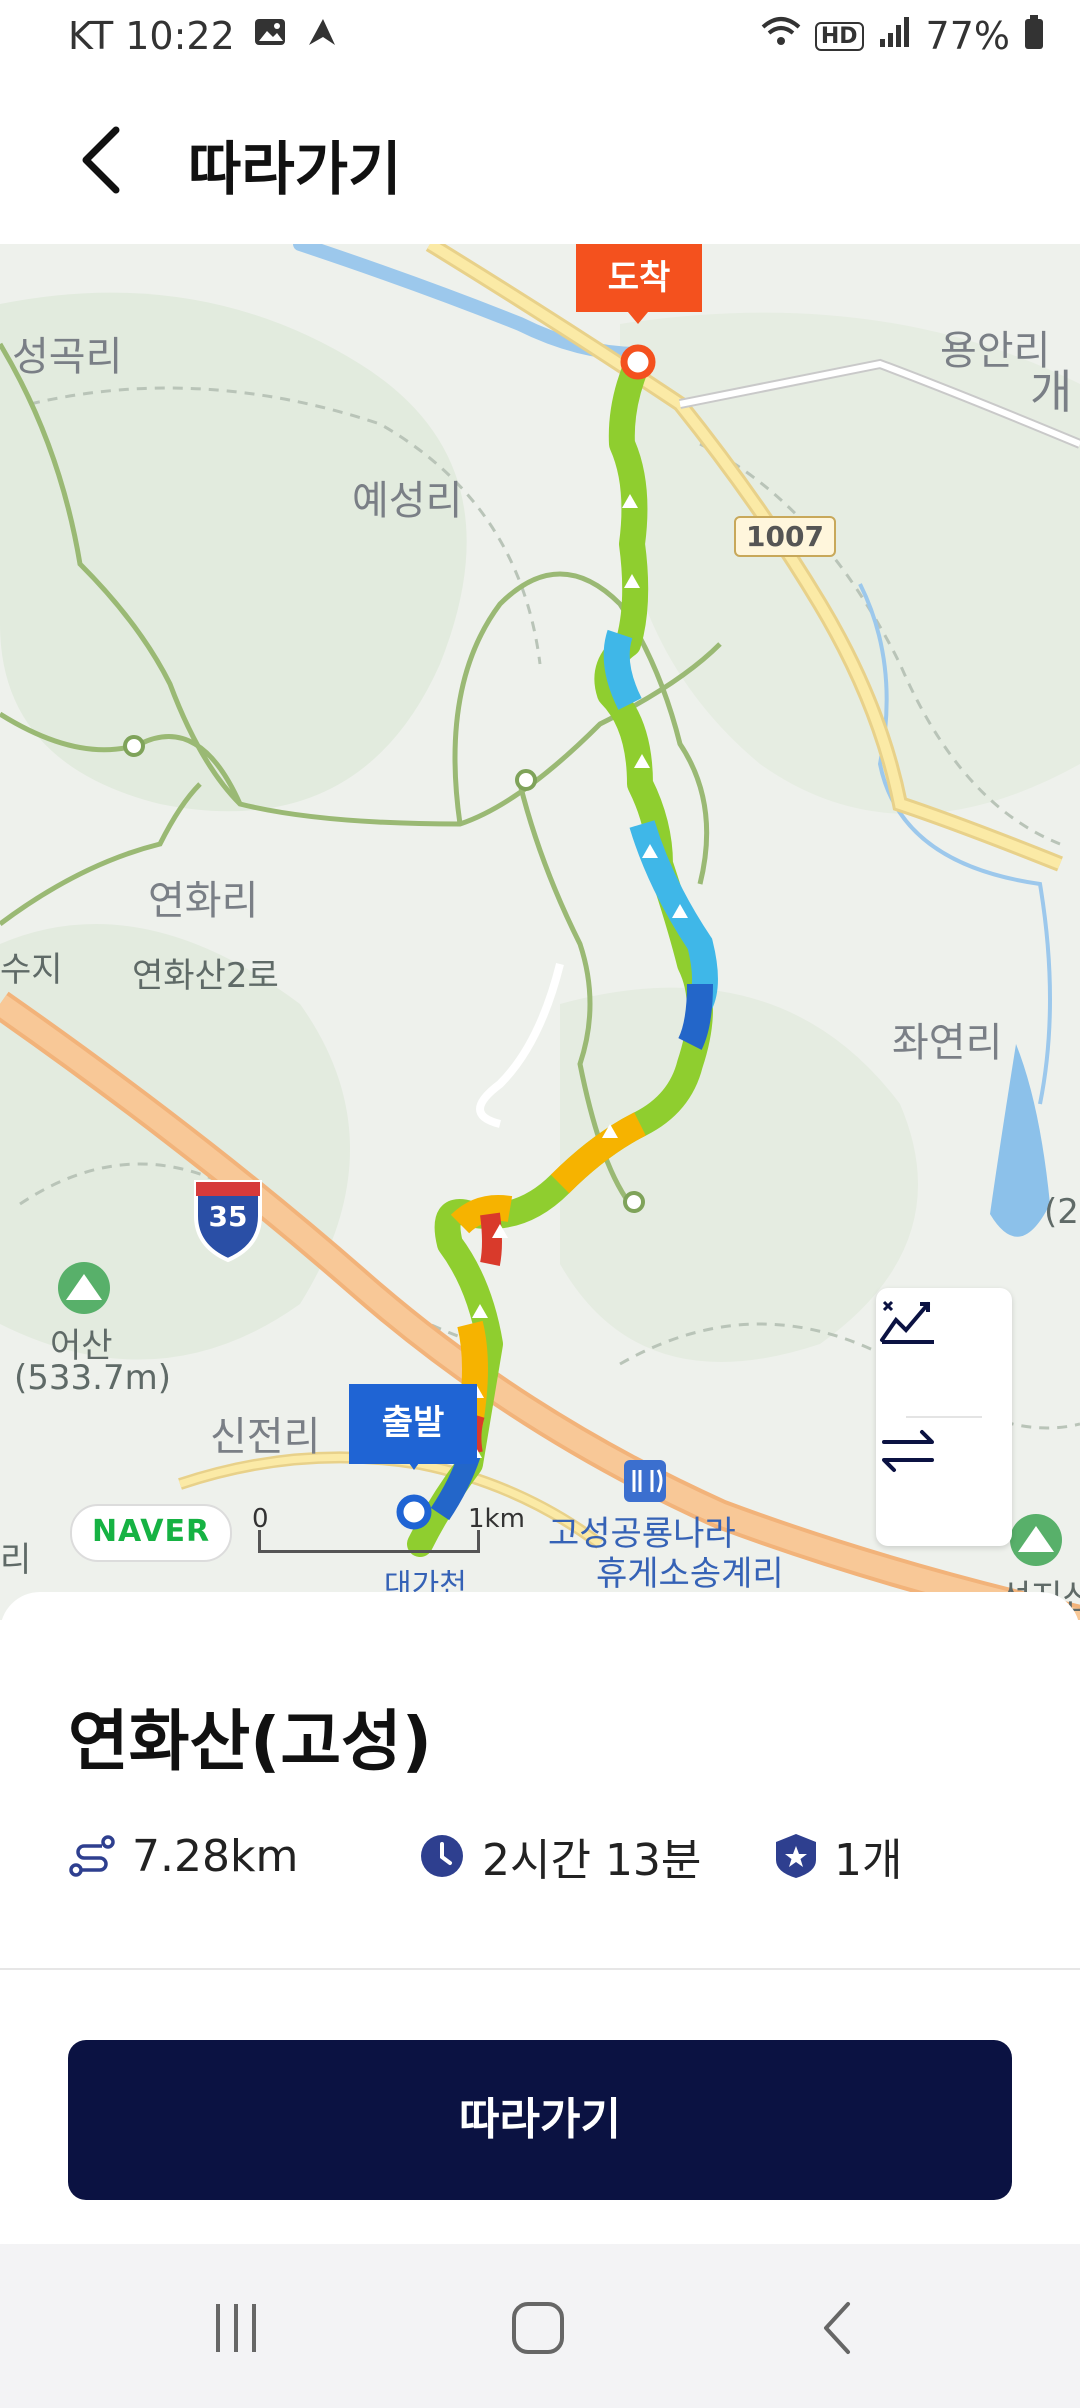 The height and width of the screenshot is (2408, 1080). I want to click on badge-value: 1개, so click(868, 1860).